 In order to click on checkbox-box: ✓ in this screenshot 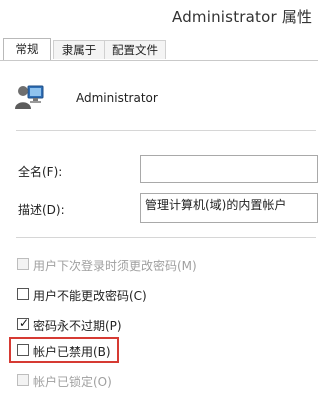, I will do `click(23, 323)`.